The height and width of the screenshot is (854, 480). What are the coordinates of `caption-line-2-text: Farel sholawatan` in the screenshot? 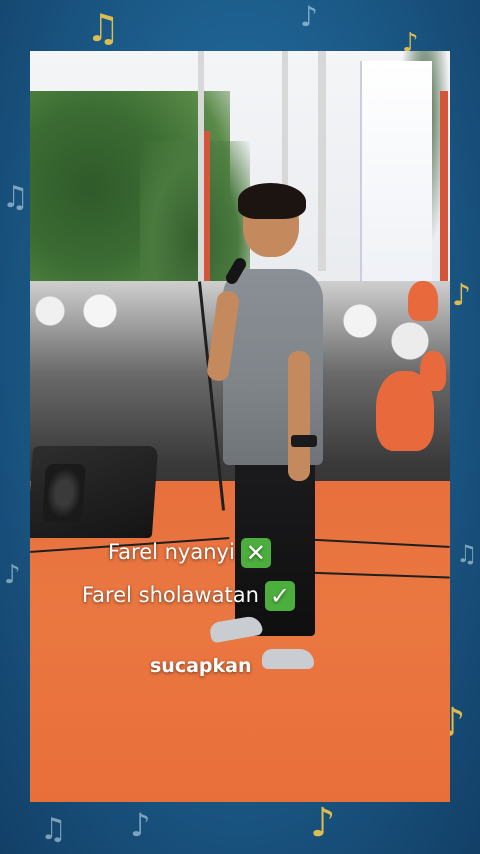 It's located at (170, 595).